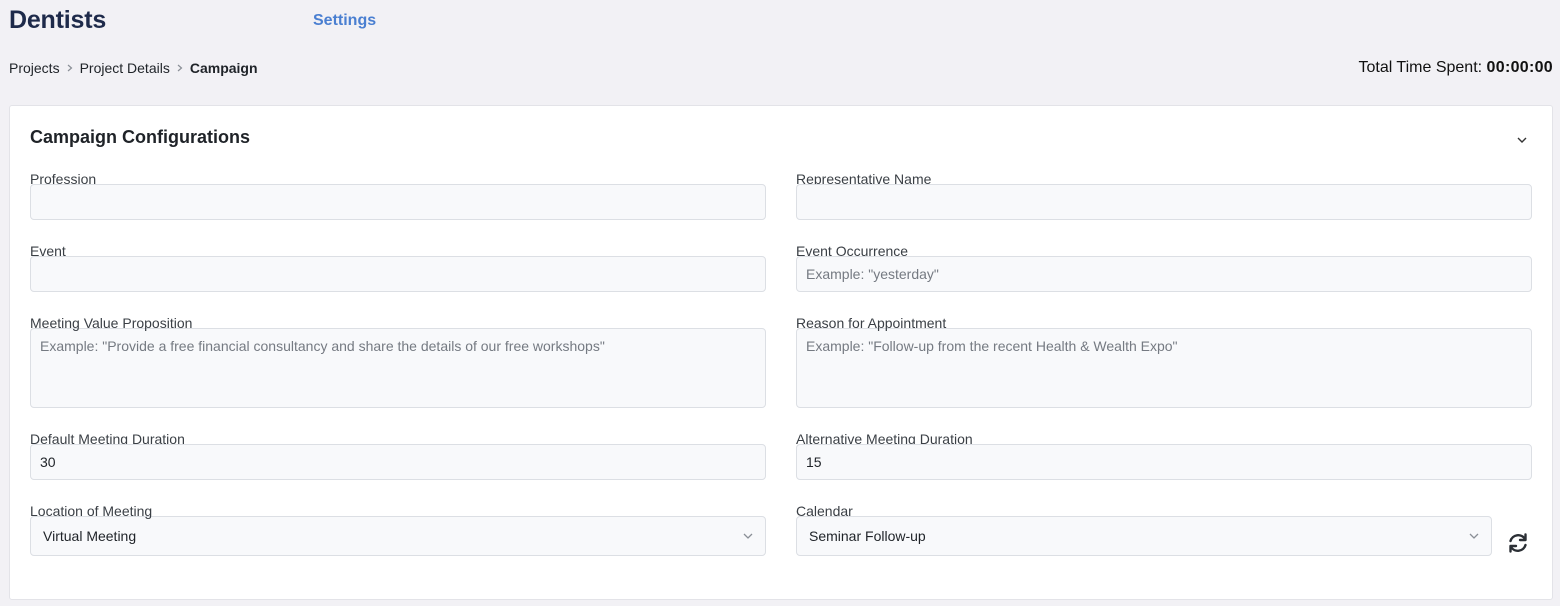 This screenshot has width=1560, height=606. Describe the element at coordinates (398, 368) in the screenshot. I see `meeting-value-proposition-textarea` at that location.